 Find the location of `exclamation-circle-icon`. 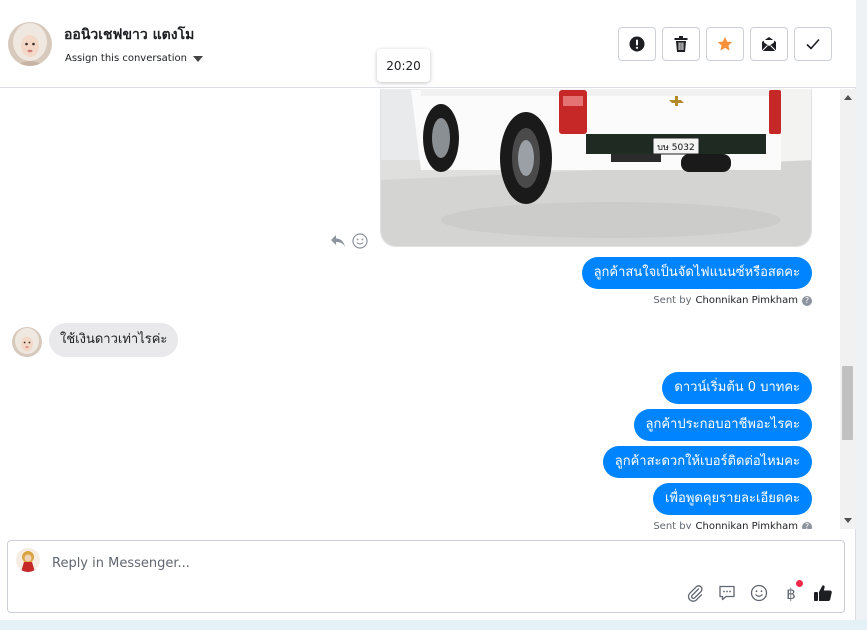

exclamation-circle-icon is located at coordinates (637, 44).